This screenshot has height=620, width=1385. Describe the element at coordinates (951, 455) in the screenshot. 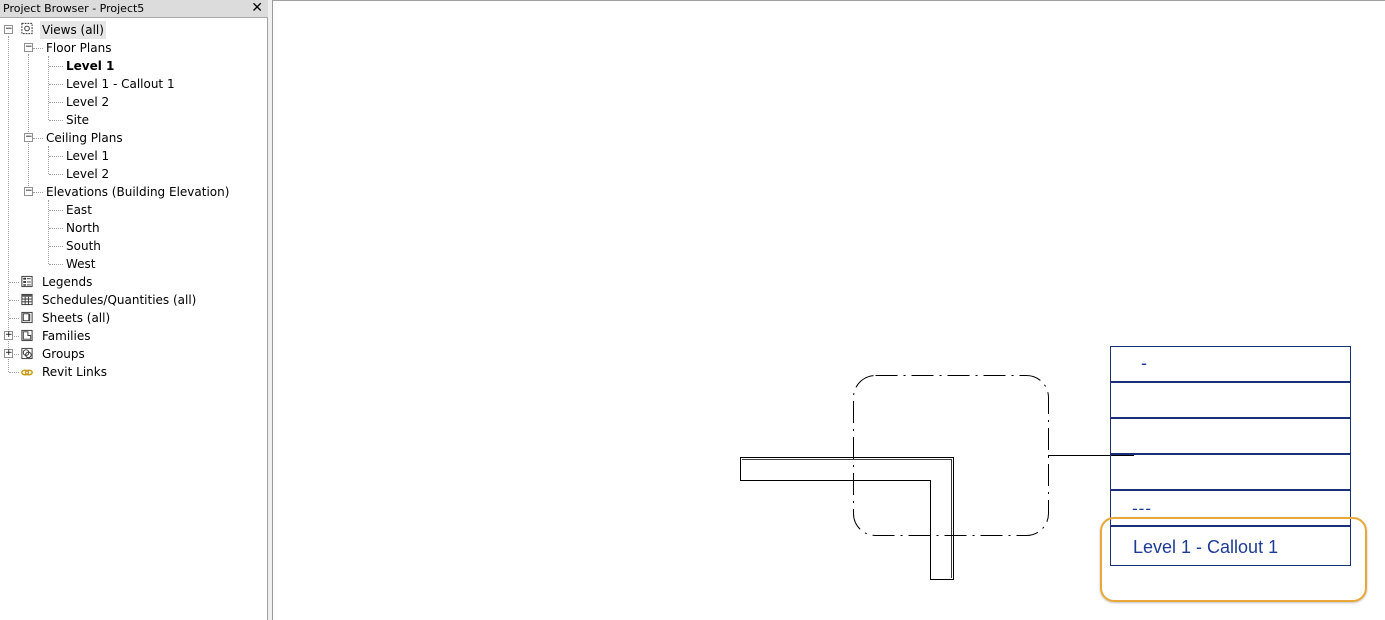

I see `callout-boundary` at that location.